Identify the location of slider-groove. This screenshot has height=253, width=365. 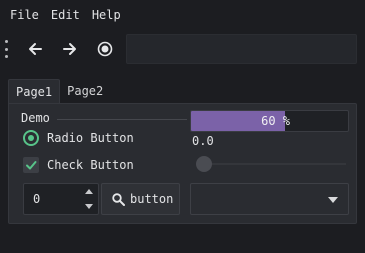
(271, 164).